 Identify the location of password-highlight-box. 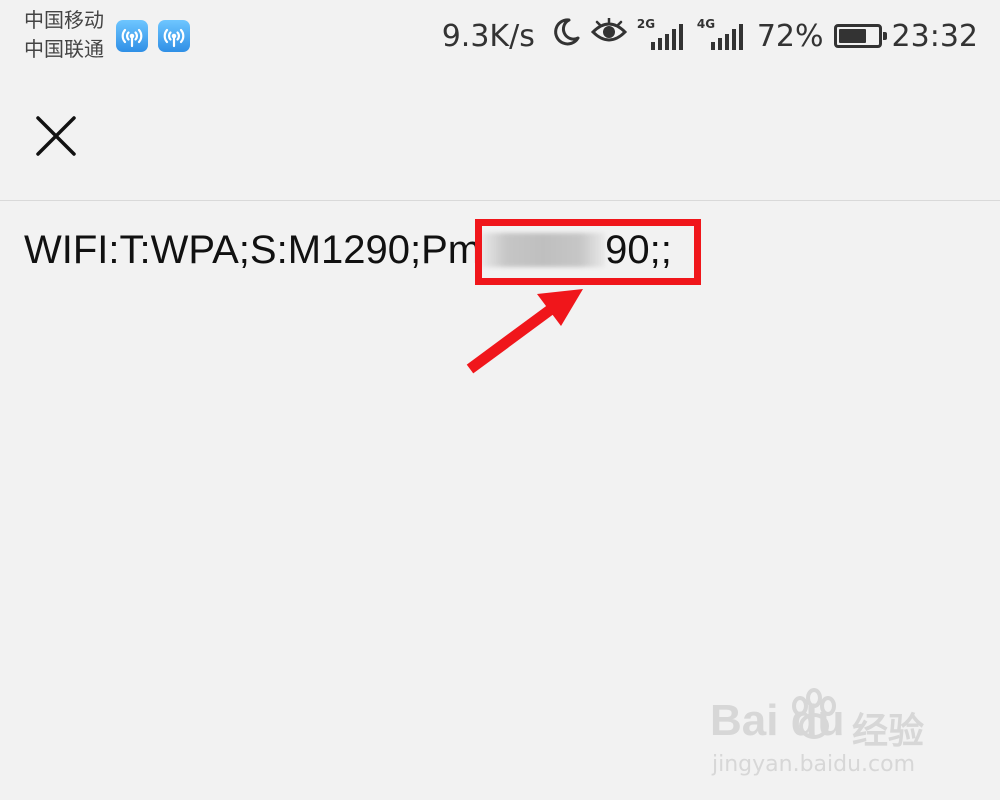
(588, 252).